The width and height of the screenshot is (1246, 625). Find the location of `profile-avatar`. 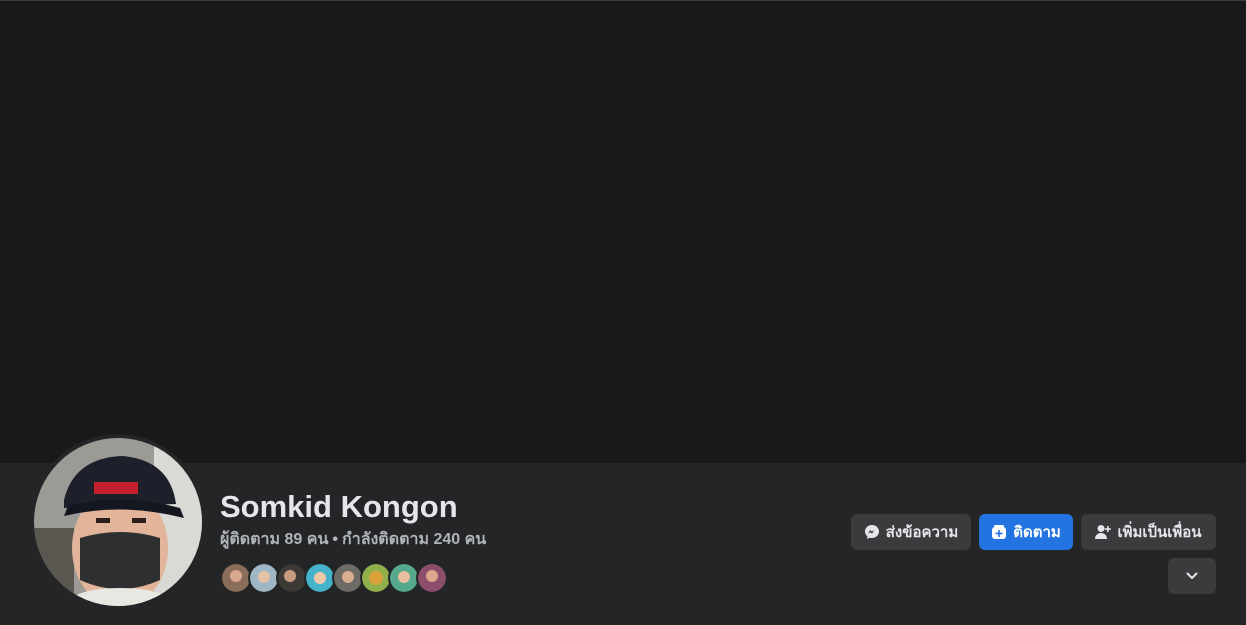

profile-avatar is located at coordinates (118, 522).